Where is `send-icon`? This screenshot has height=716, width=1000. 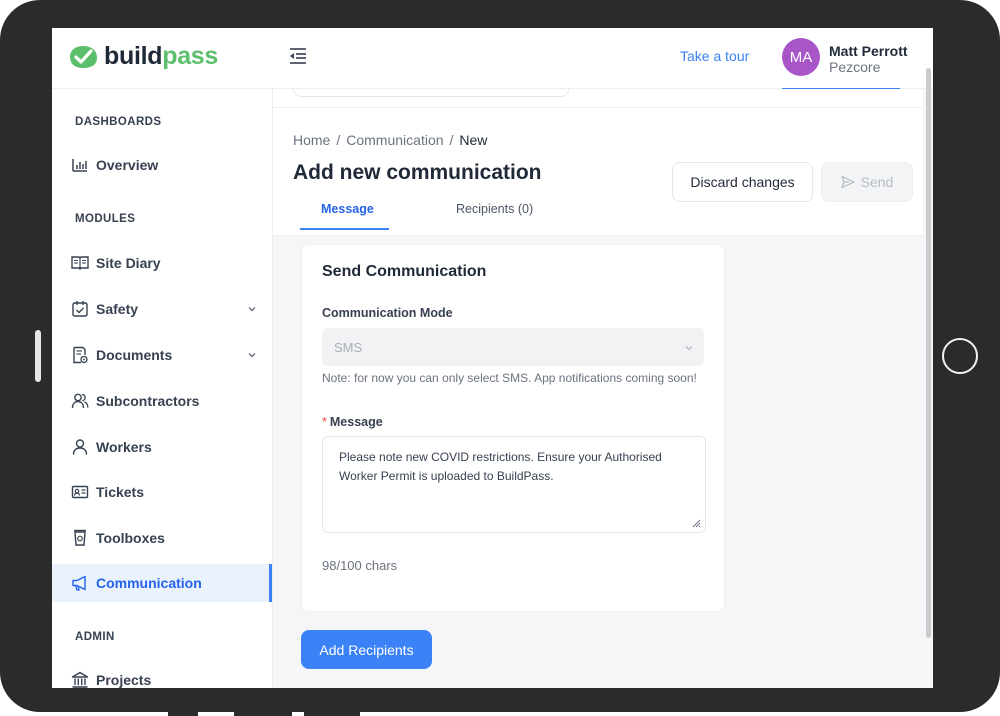
send-icon is located at coordinates (848, 182).